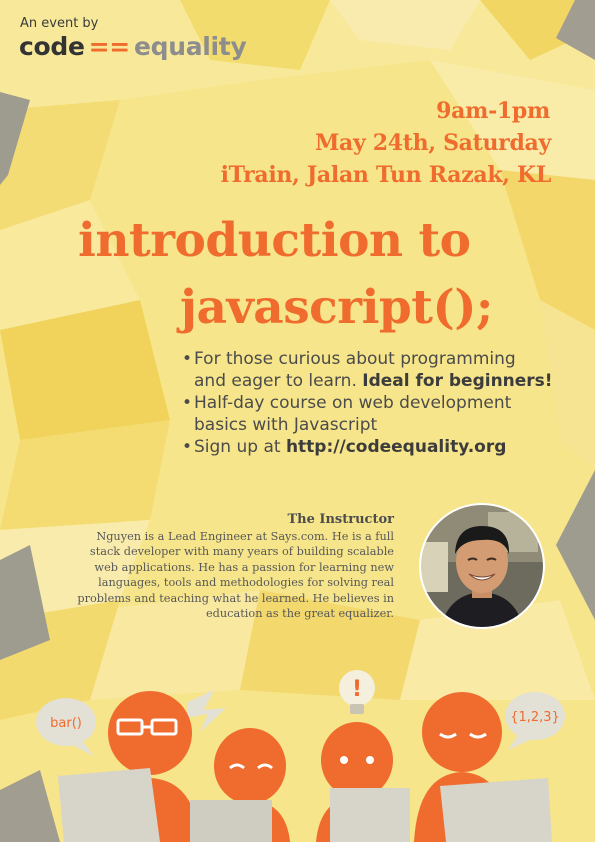 Image resolution: width=595 pixels, height=842 pixels. Describe the element at coordinates (353, 403) in the screenshot. I see `bullet-line: Half-day course on web development` at that location.